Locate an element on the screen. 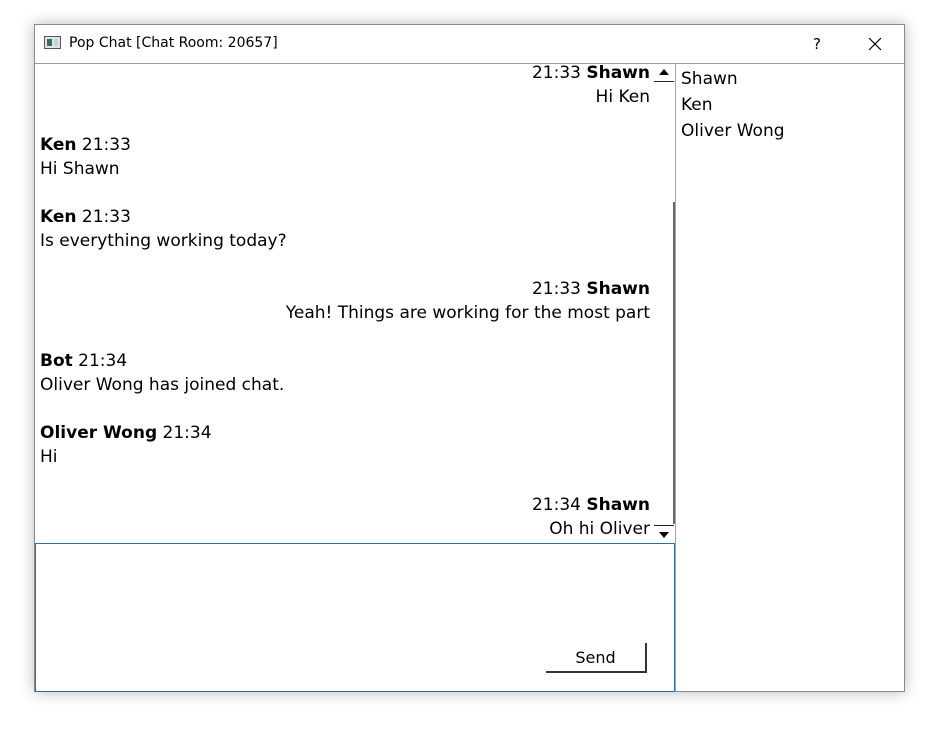  close-icon is located at coordinates (875, 44).